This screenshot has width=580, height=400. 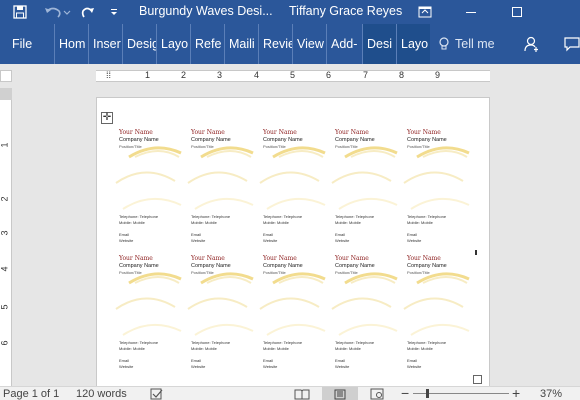 I want to click on user-name: Tiffany Grace Reyes, so click(x=345, y=11).